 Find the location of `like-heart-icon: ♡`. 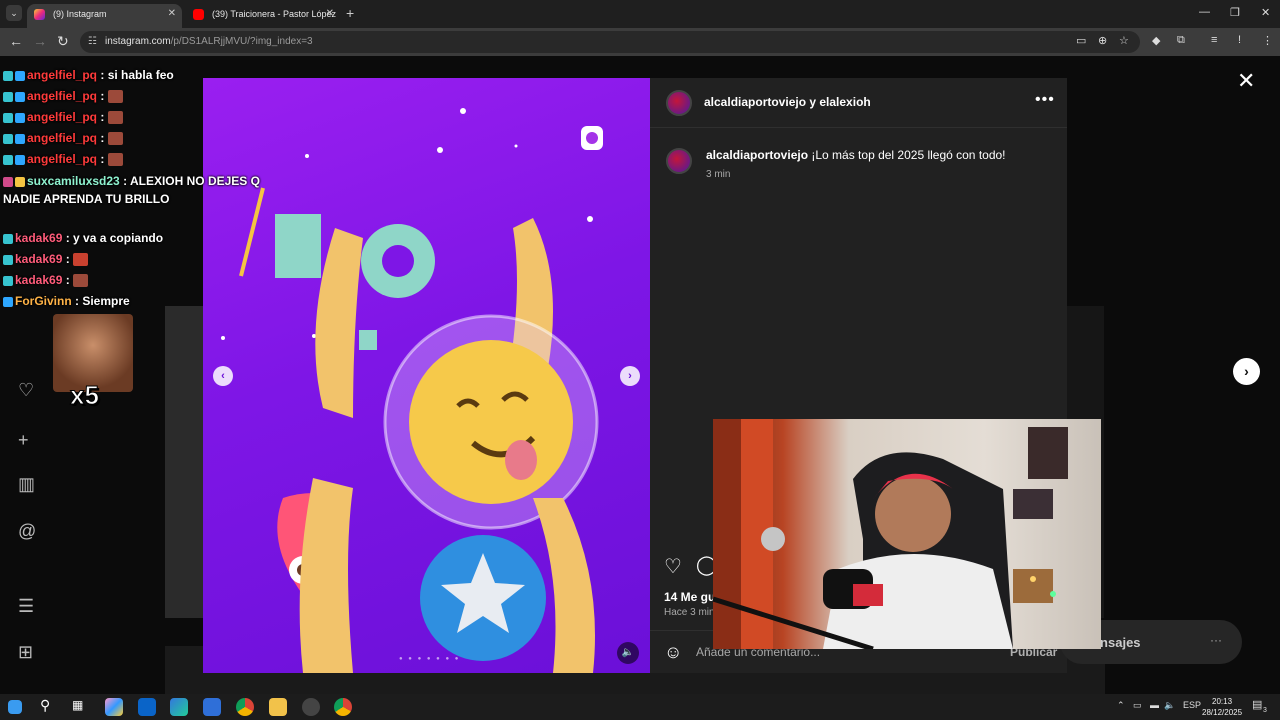

like-heart-icon: ♡ is located at coordinates (673, 566).